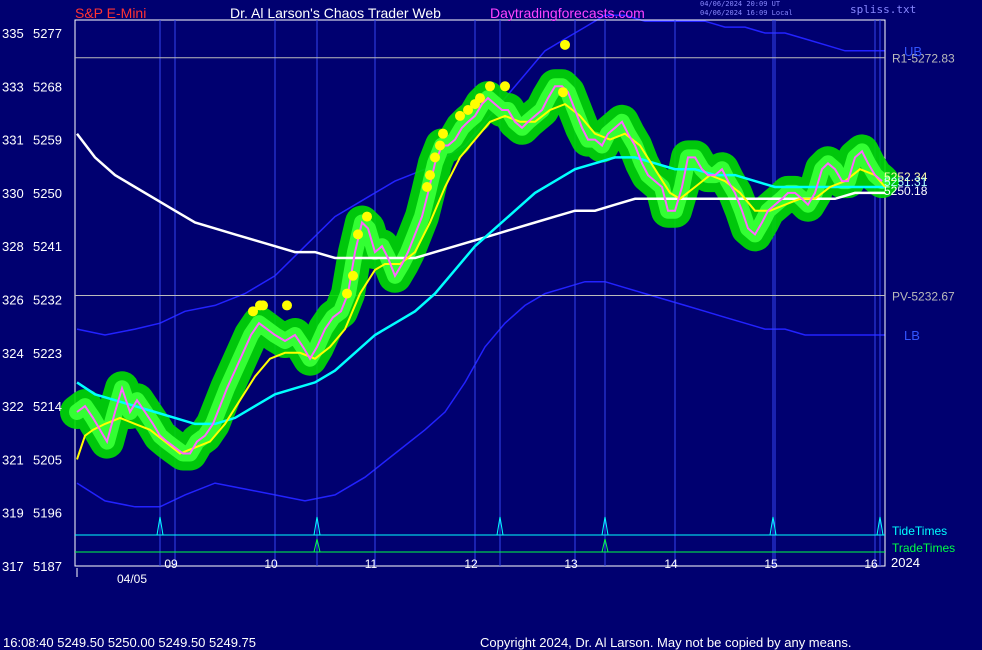 The width and height of the screenshot is (982, 650). I want to click on y-tick-label-right: 5268, so click(47, 86).